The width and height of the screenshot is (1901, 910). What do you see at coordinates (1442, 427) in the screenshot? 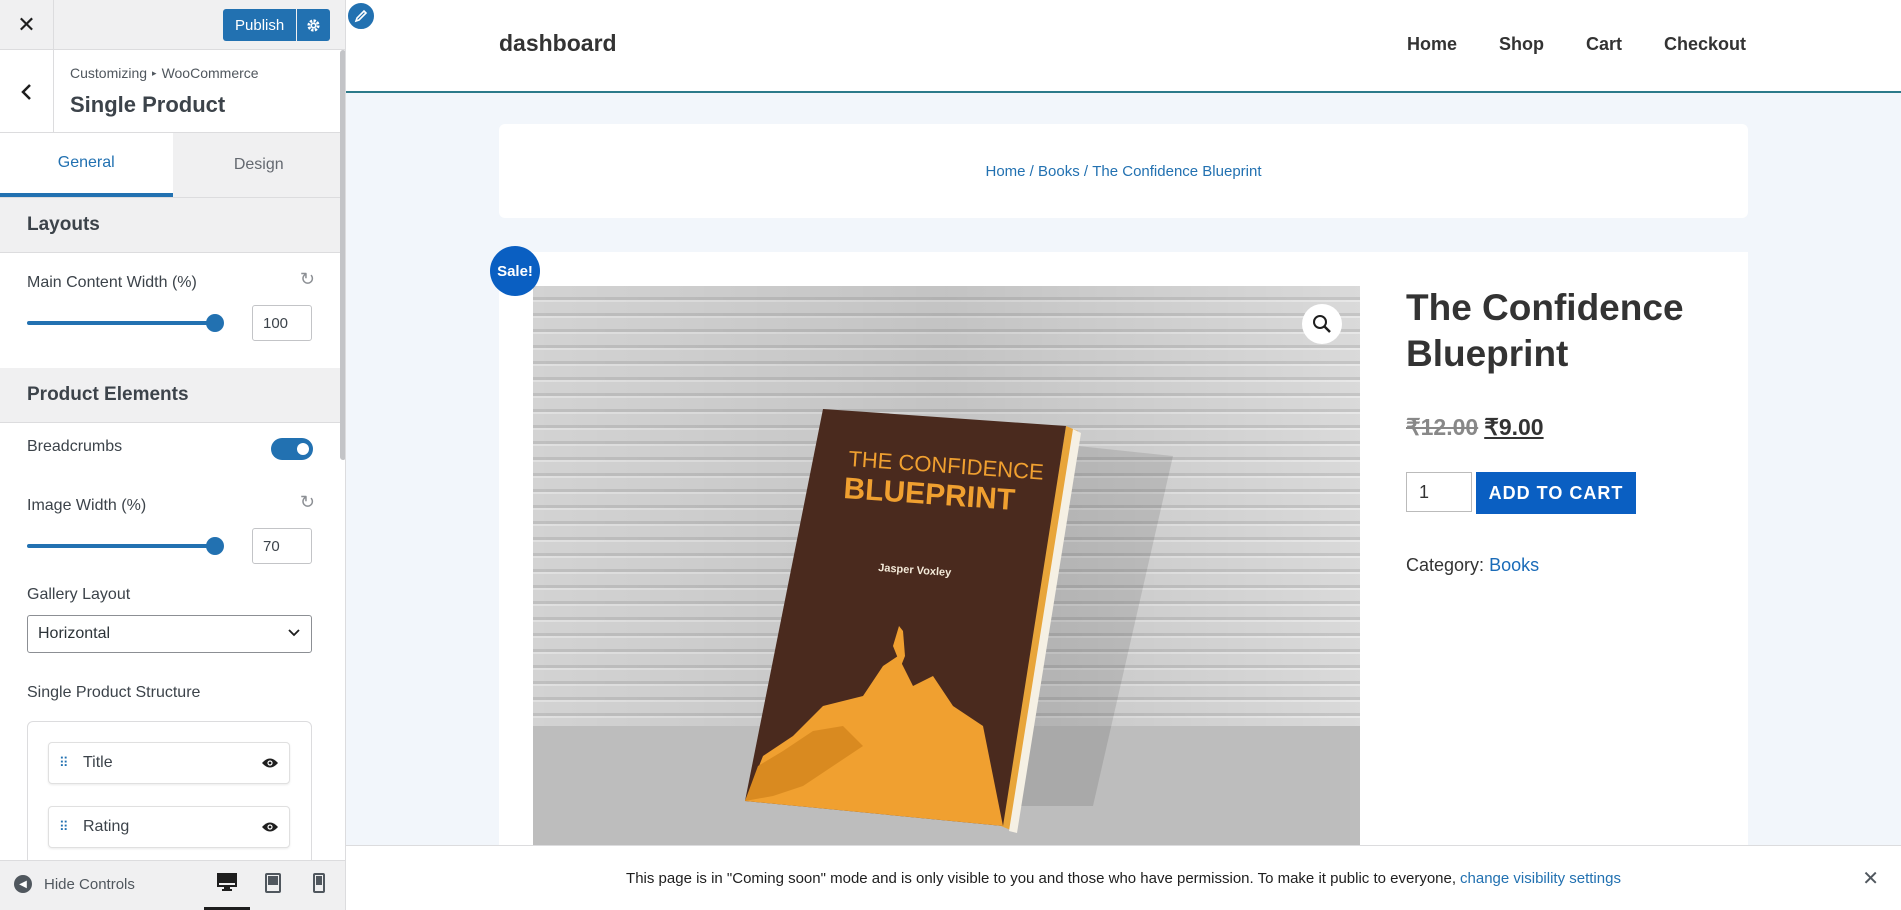
I see `price-old: ₹12.00` at bounding box center [1442, 427].